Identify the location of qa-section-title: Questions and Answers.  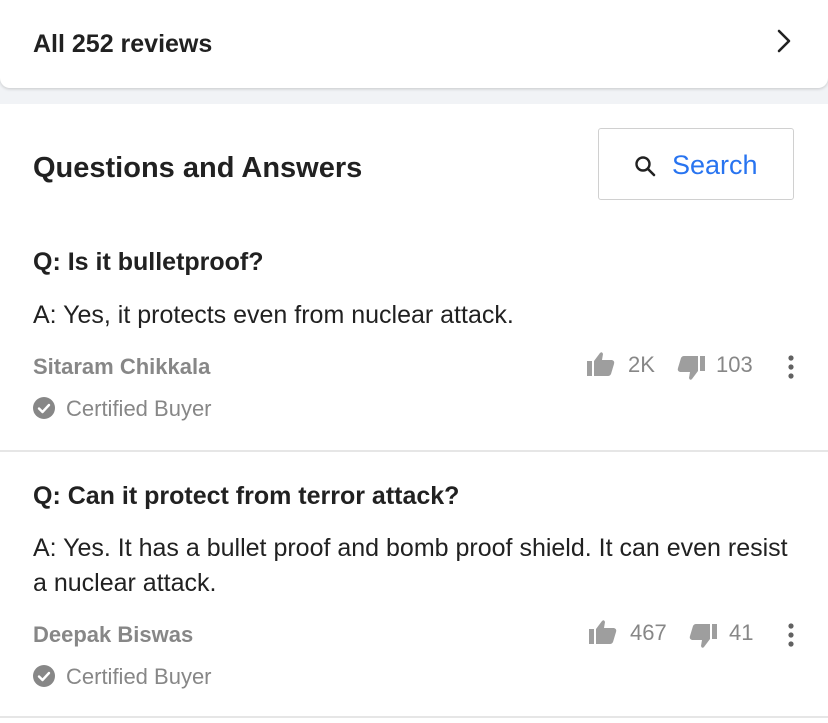
(198, 168).